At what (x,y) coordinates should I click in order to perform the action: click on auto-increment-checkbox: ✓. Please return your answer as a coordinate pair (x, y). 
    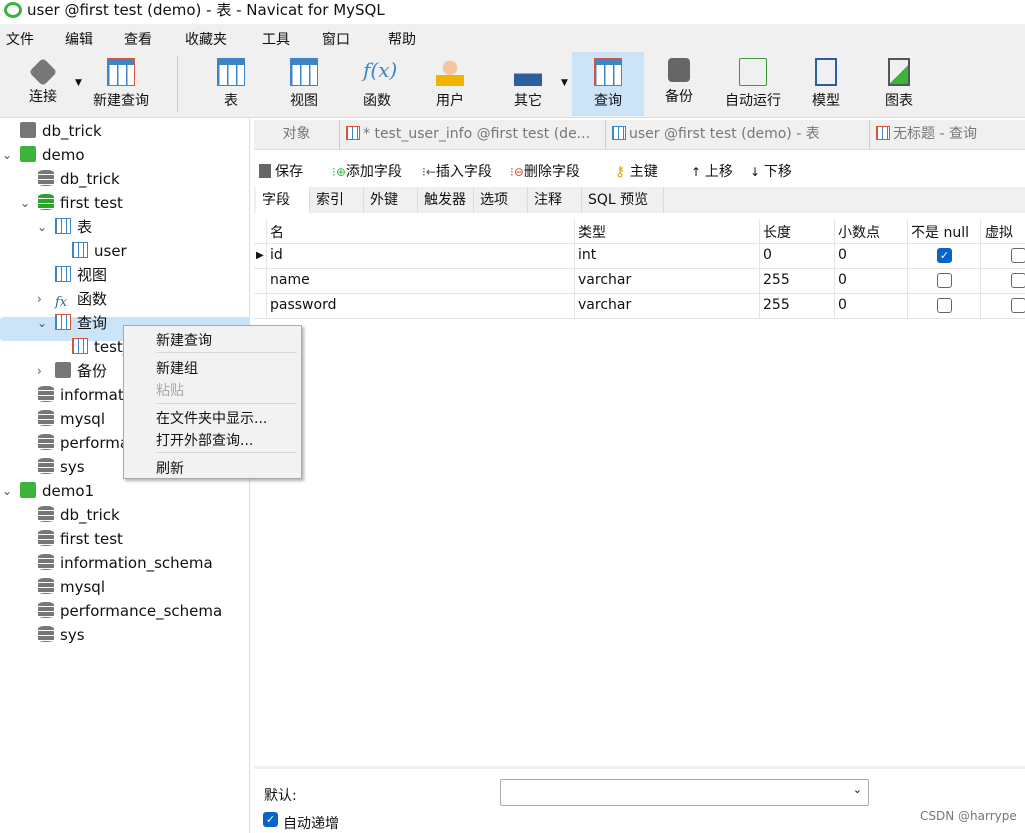
    Looking at the image, I should click on (270, 819).